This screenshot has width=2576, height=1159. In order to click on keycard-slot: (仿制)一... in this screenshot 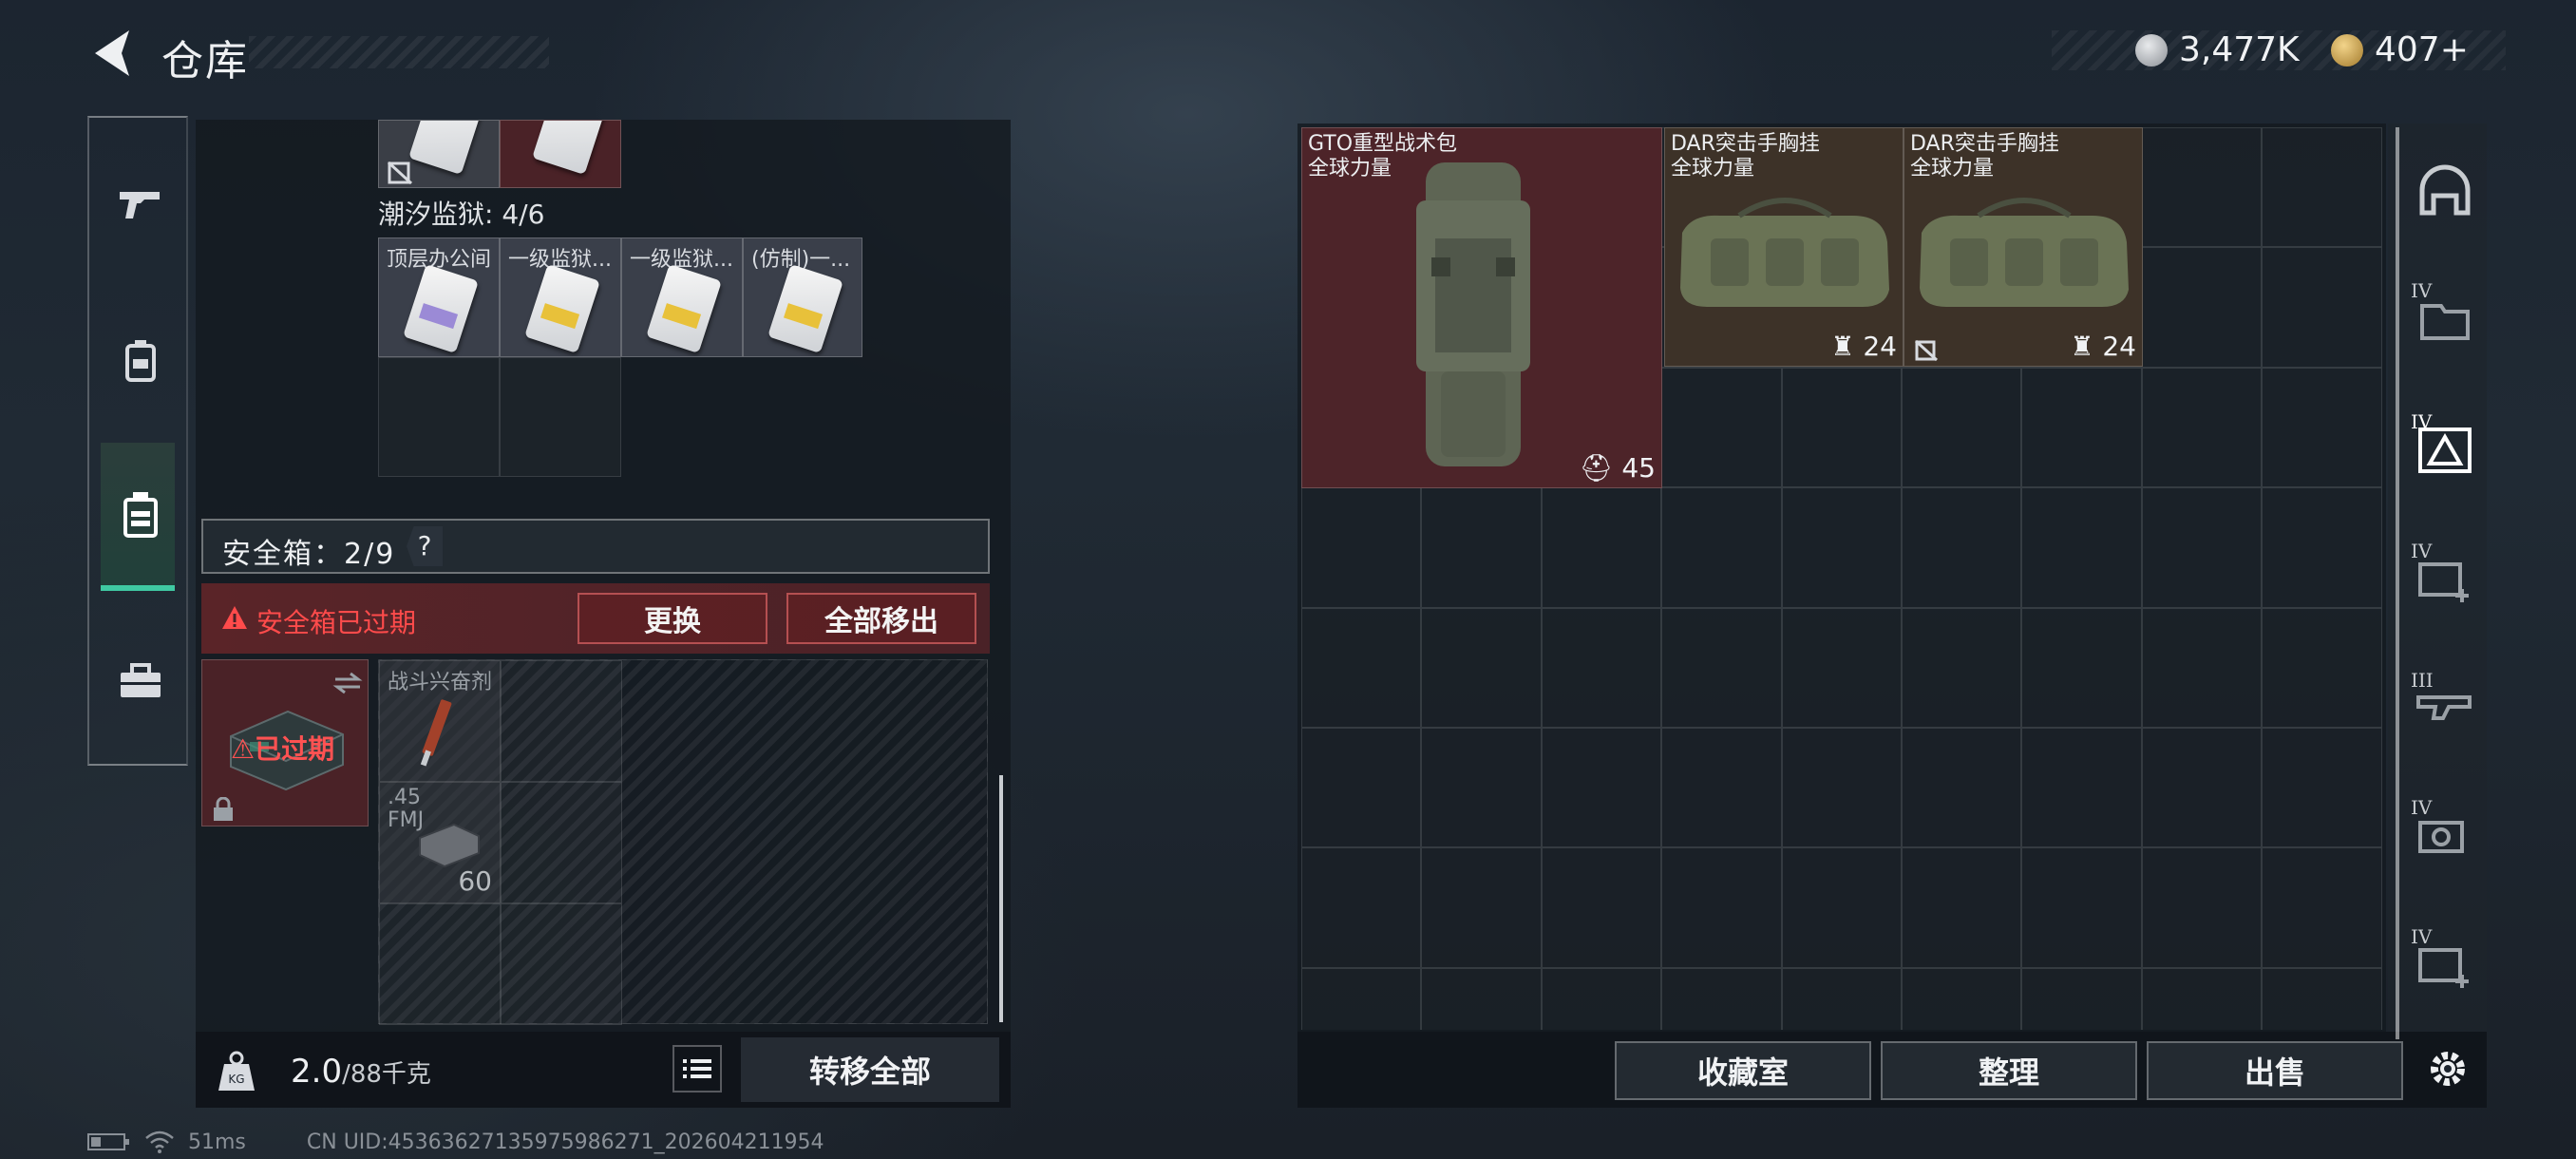, I will do `click(802, 297)`.